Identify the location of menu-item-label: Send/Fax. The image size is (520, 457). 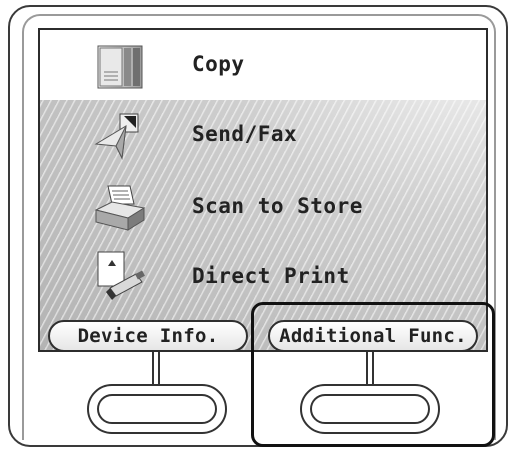
(245, 134).